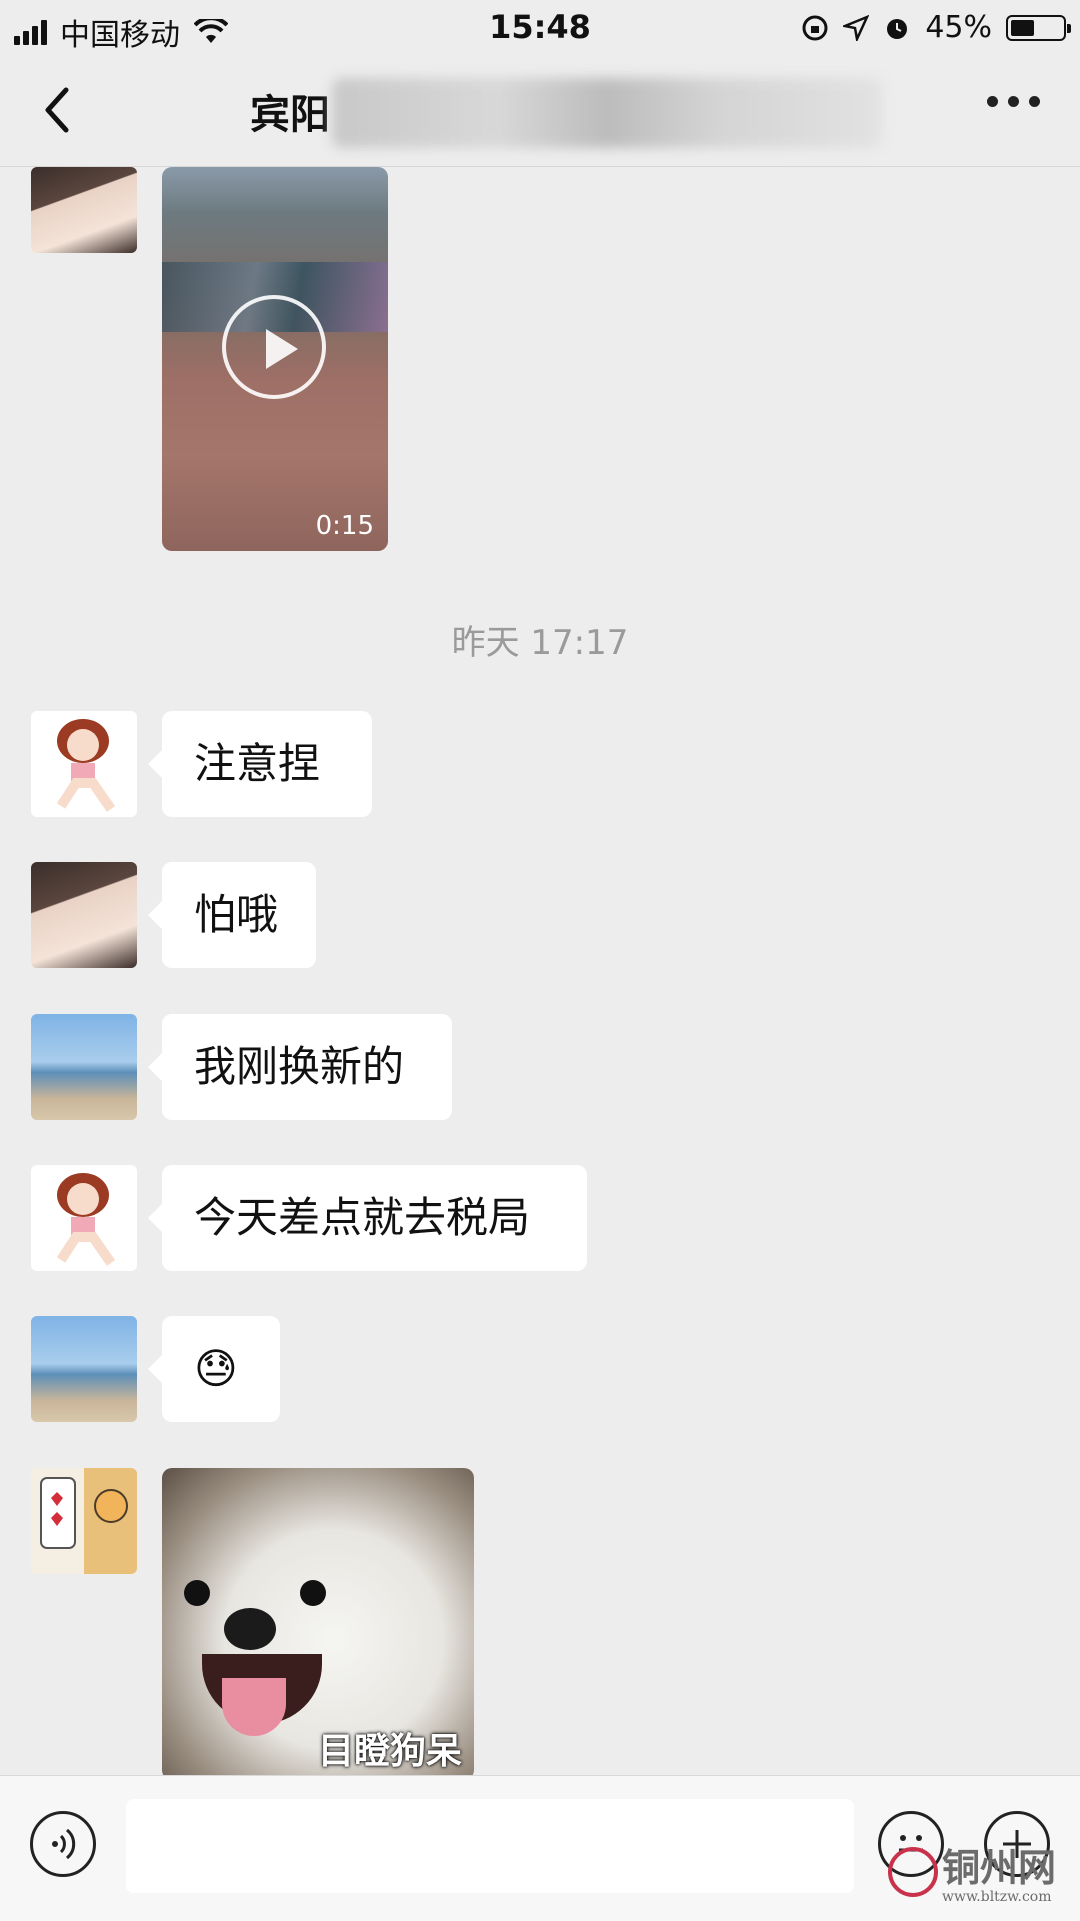  What do you see at coordinates (318, 1621) in the screenshot?
I see `dog-sticker: 目瞪狗呆` at bounding box center [318, 1621].